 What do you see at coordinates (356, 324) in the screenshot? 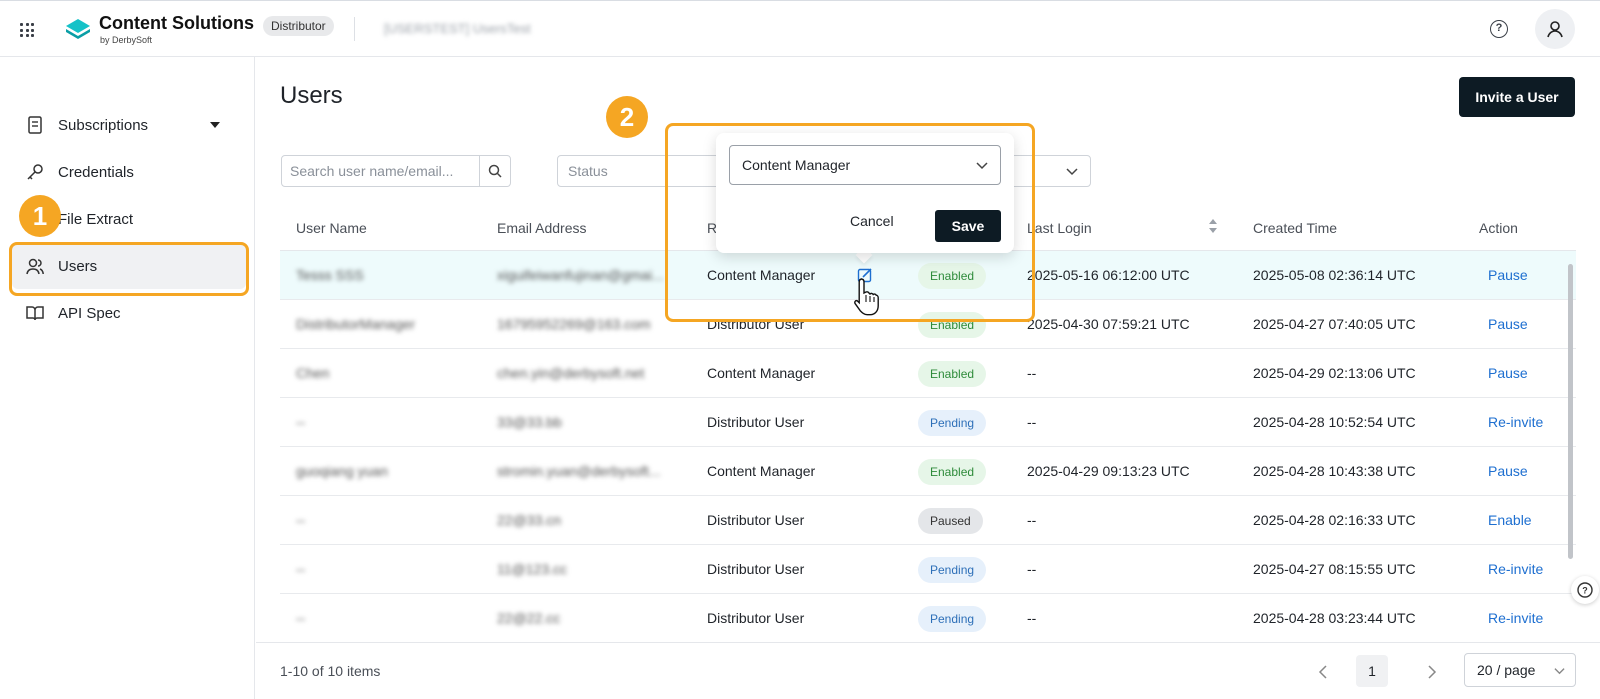
I see `user-name-cell: DistributorManager` at bounding box center [356, 324].